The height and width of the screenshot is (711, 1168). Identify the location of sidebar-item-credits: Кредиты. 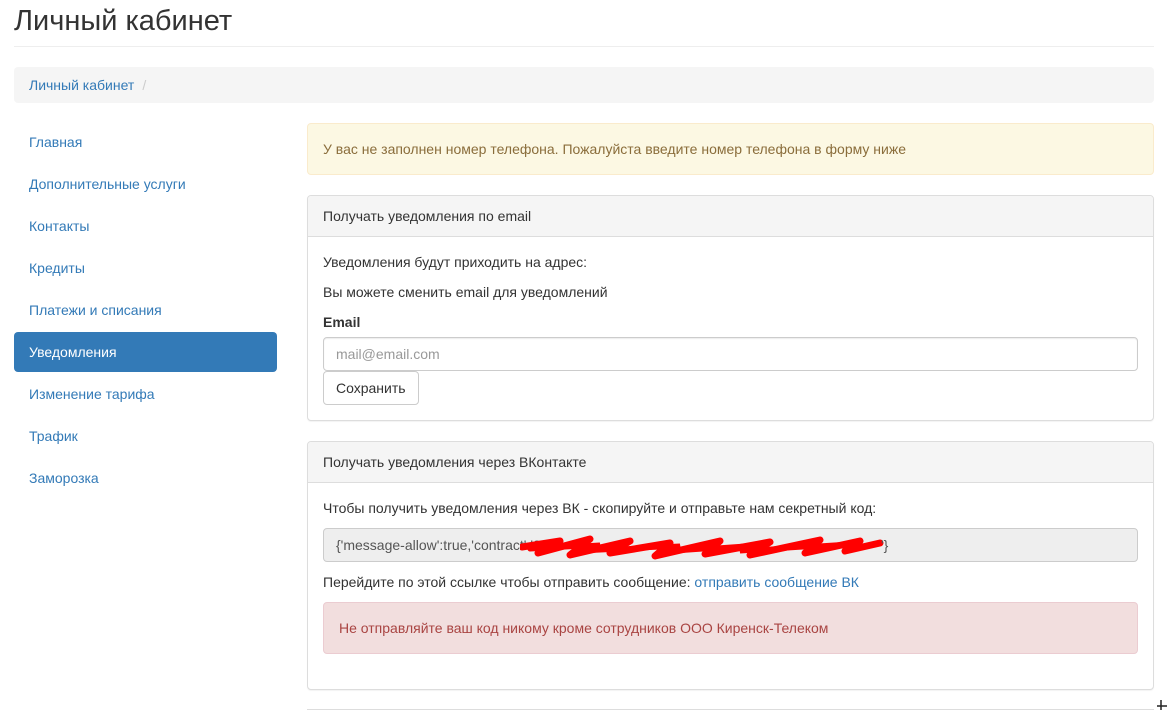
(145, 268).